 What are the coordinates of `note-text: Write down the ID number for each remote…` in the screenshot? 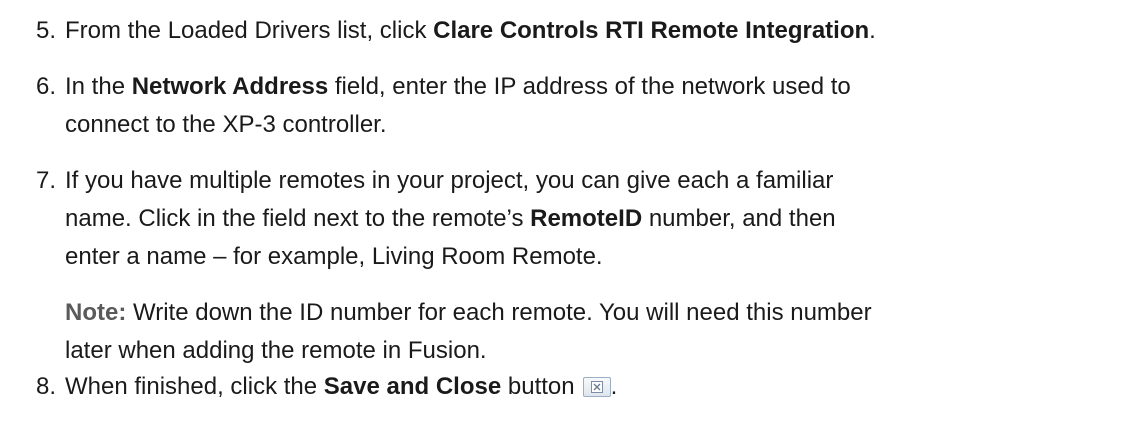 It's located at (499, 312).